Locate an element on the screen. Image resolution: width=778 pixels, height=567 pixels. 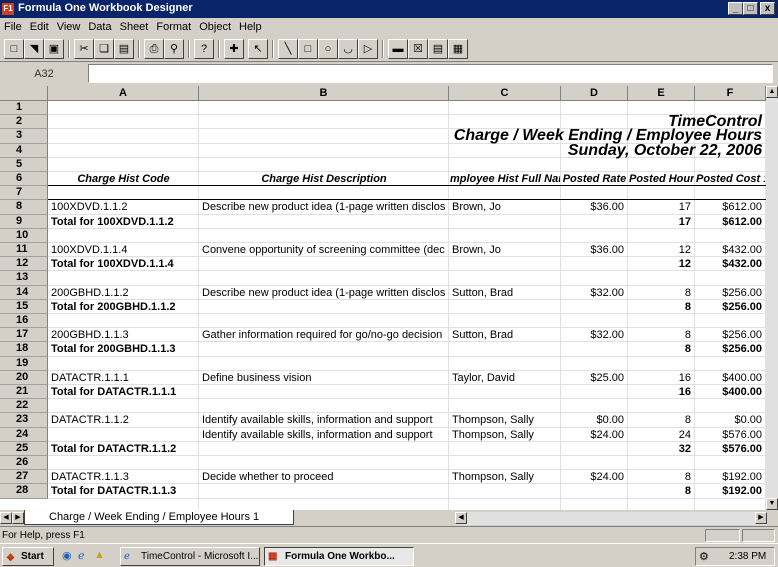
row-header: 1 is located at coordinates (24, 108).